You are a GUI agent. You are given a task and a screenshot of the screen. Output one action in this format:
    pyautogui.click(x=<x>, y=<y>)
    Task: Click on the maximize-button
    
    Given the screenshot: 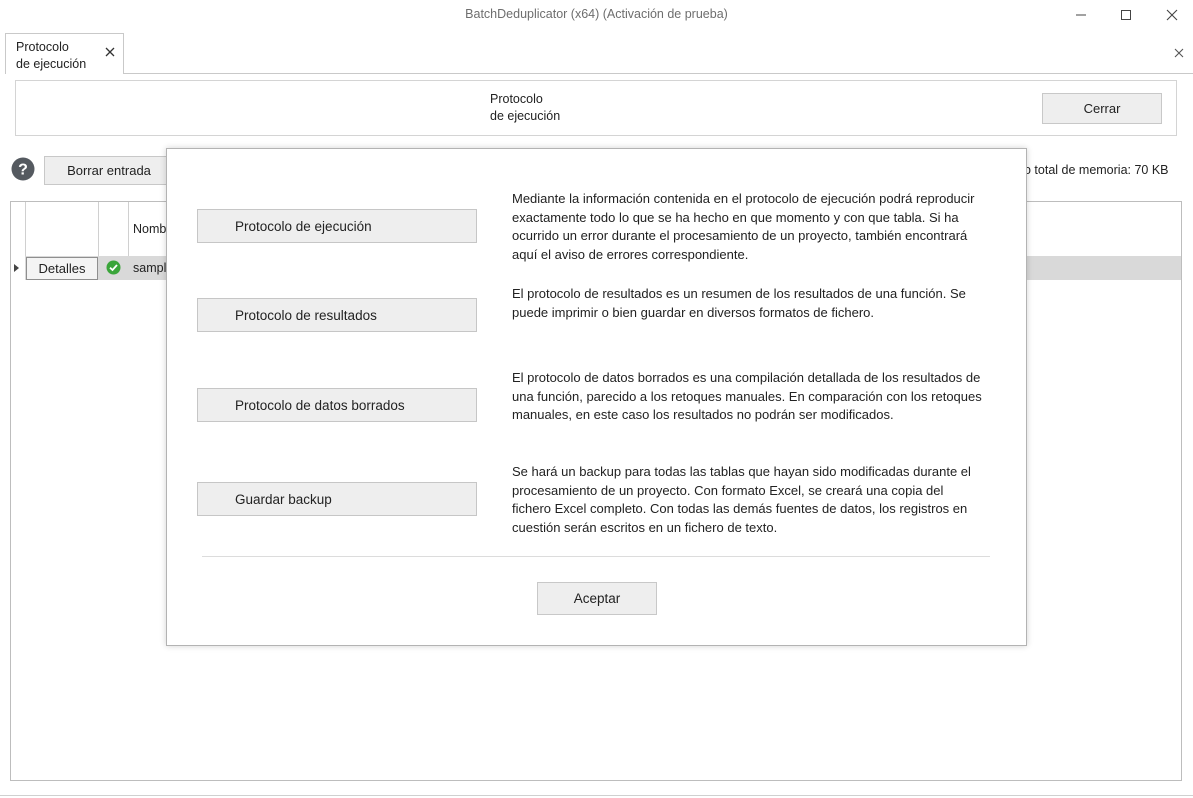 What is the action you would take?
    pyautogui.click(x=1126, y=15)
    